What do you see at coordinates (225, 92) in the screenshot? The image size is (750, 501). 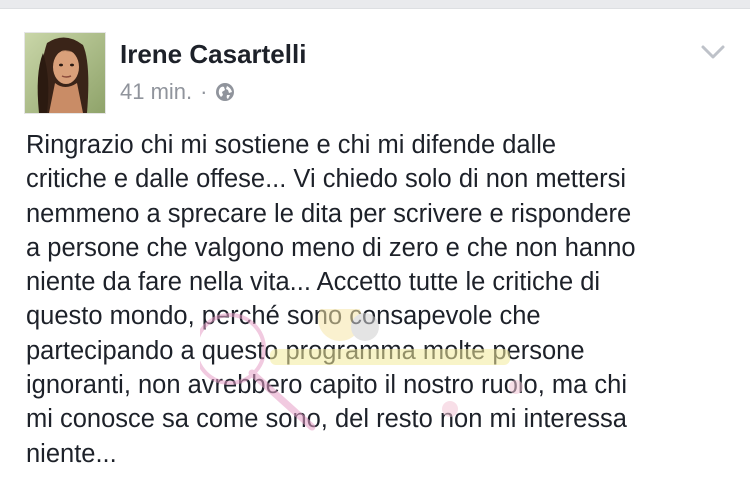 I see `globe-icon` at bounding box center [225, 92].